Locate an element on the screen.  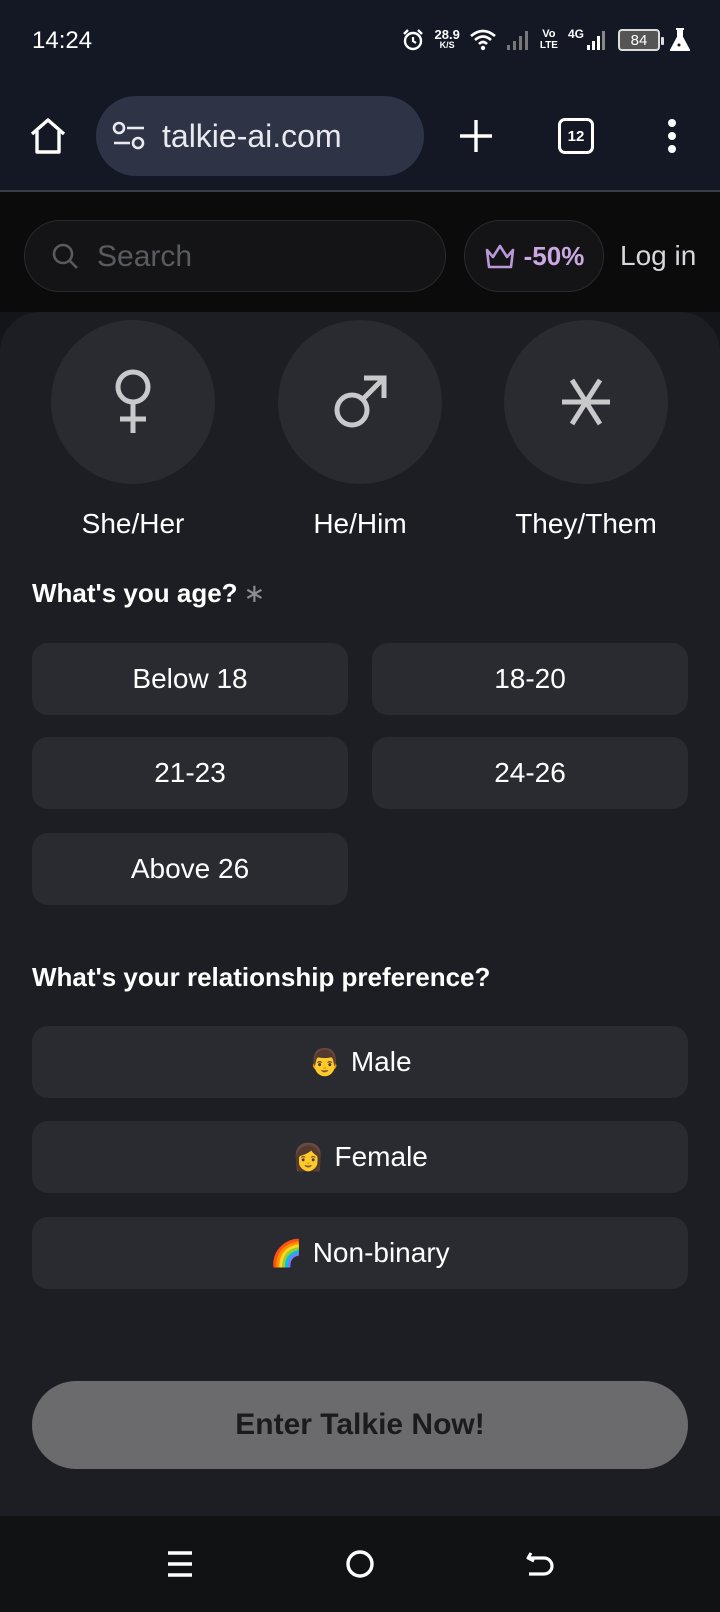
age-option-below-18: Below 18 is located at coordinates (190, 679).